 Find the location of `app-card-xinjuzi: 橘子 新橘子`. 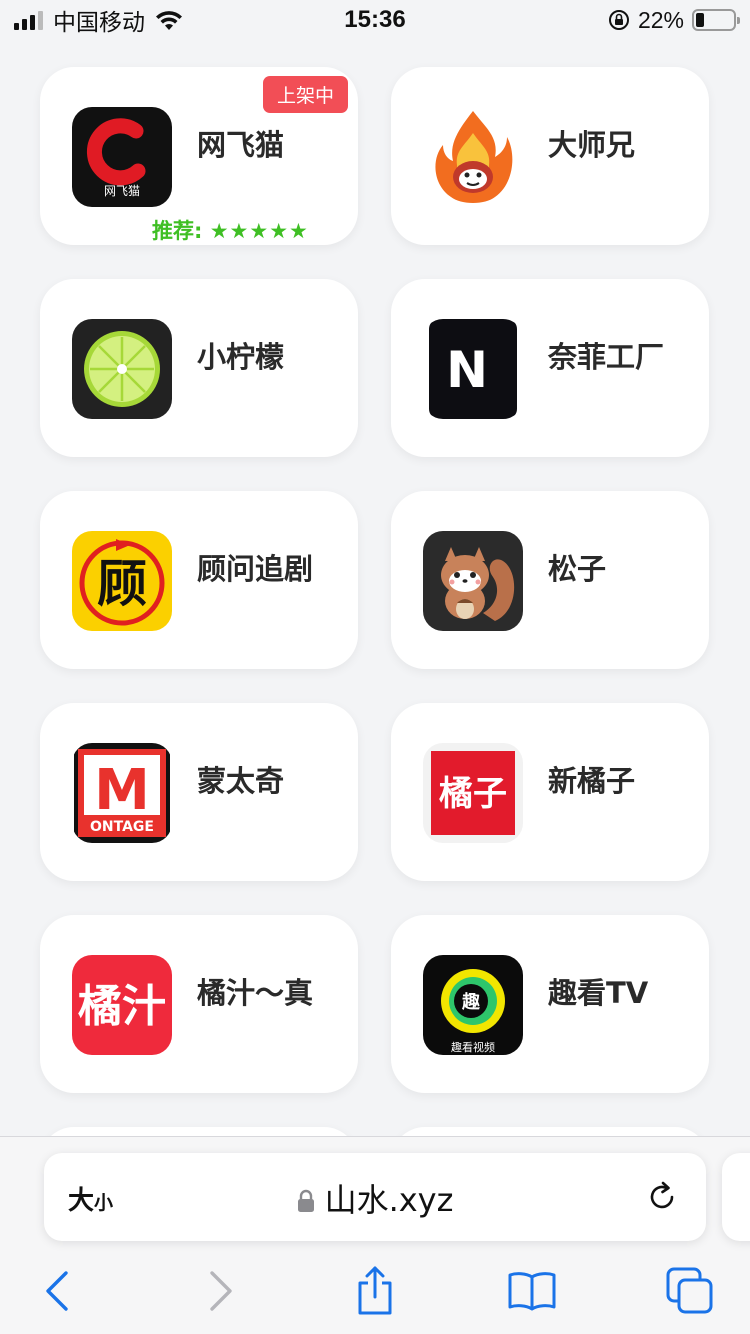

app-card-xinjuzi: 橘子 新橘子 is located at coordinates (550, 792).